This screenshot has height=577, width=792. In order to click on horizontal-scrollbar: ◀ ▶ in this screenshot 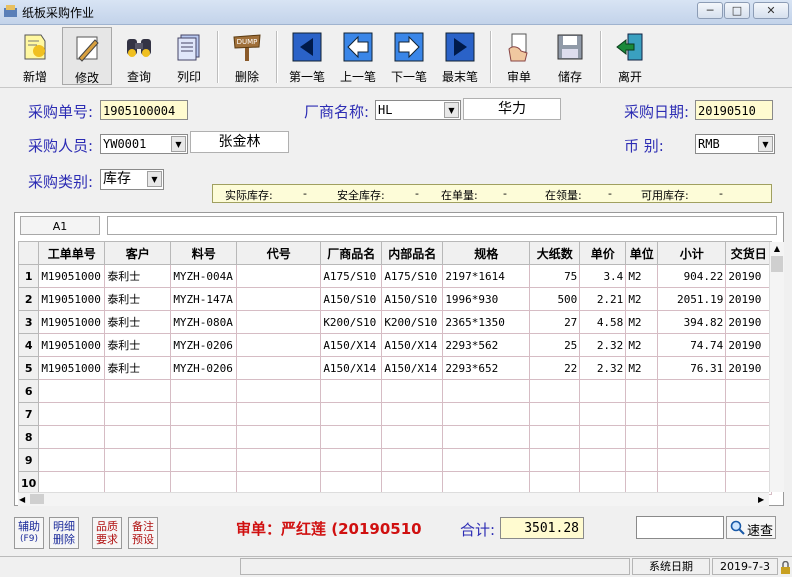, I will do `click(393, 499)`.